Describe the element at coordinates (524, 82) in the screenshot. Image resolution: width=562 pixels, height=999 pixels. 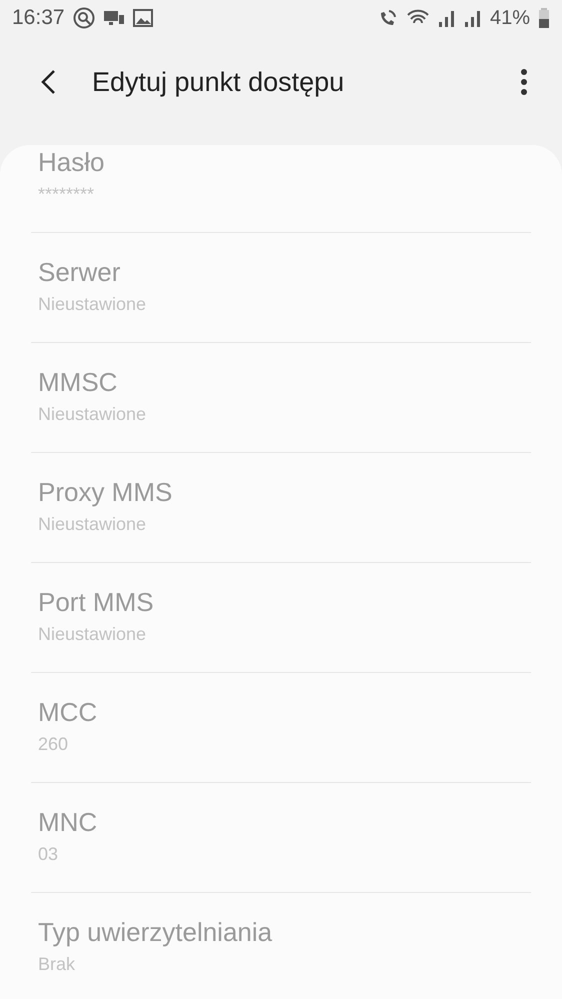
I see `more-options-icon` at that location.